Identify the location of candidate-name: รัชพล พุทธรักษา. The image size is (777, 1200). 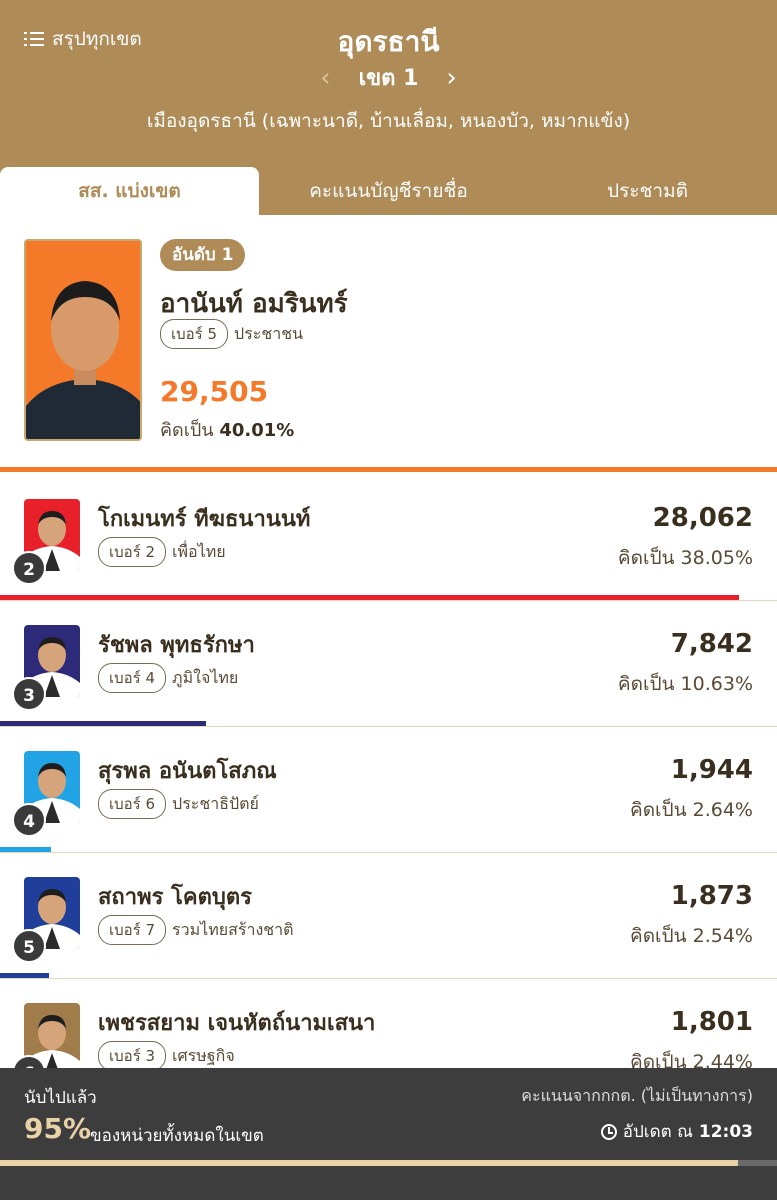
(176, 645).